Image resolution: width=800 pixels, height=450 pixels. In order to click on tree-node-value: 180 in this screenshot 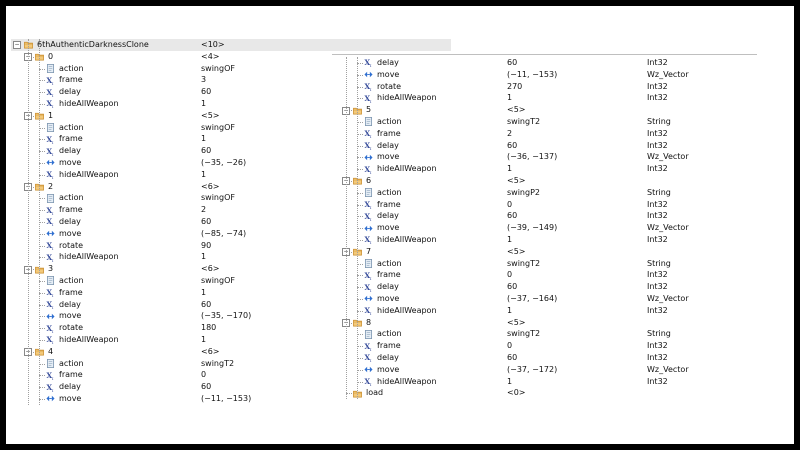, I will do `click(209, 328)`.